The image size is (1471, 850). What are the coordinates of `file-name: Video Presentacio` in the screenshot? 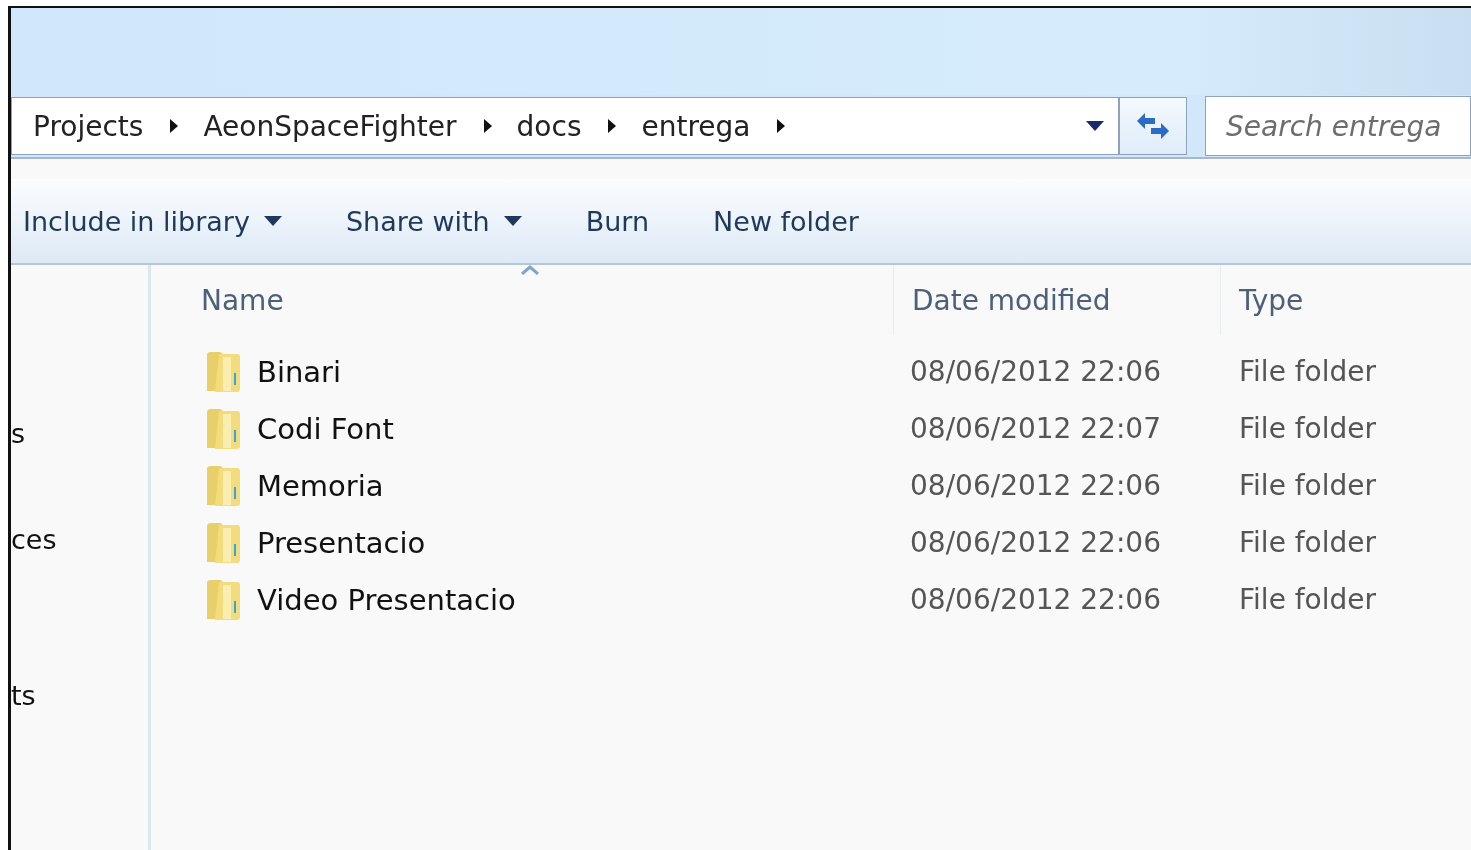 It's located at (386, 599).